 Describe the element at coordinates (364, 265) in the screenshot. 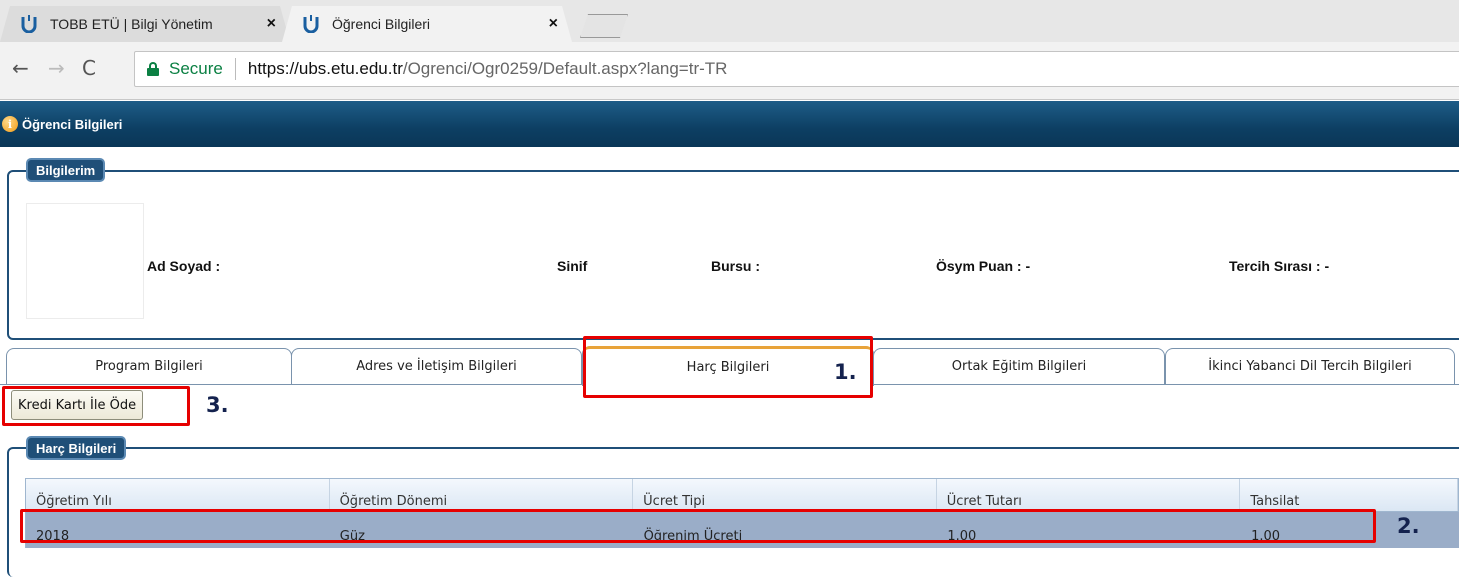

I see `ad-soyad-value` at that location.